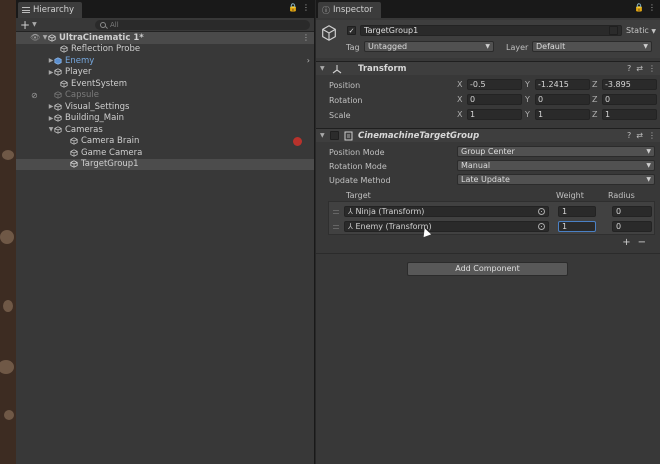 The image size is (660, 464). Describe the element at coordinates (334, 135) in the screenshot. I see `component-enabled-checkbox` at that location.